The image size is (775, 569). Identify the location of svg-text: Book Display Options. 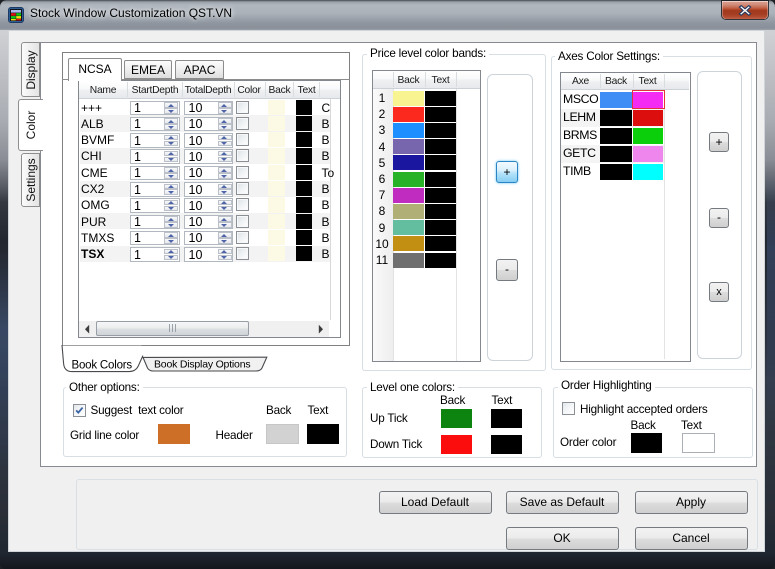
(202, 364).